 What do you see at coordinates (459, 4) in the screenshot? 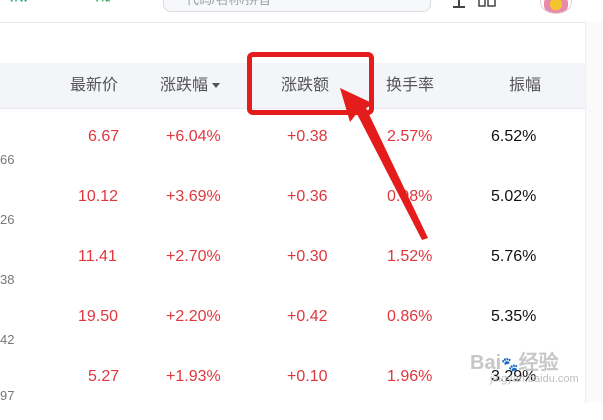
I see `person-icon` at bounding box center [459, 4].